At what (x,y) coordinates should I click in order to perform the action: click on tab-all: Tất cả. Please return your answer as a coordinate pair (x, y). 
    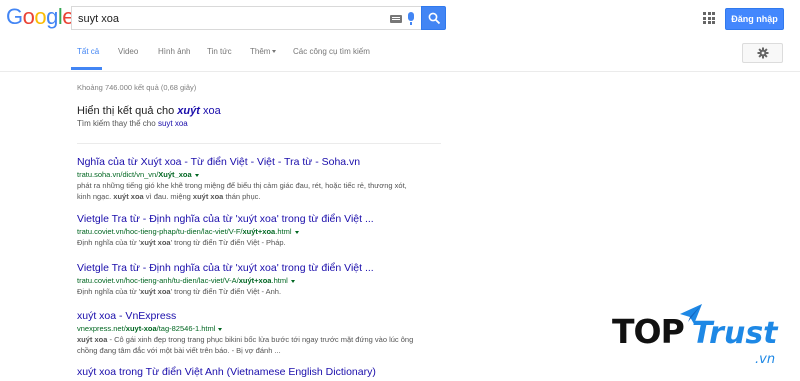
    Looking at the image, I should click on (88, 51).